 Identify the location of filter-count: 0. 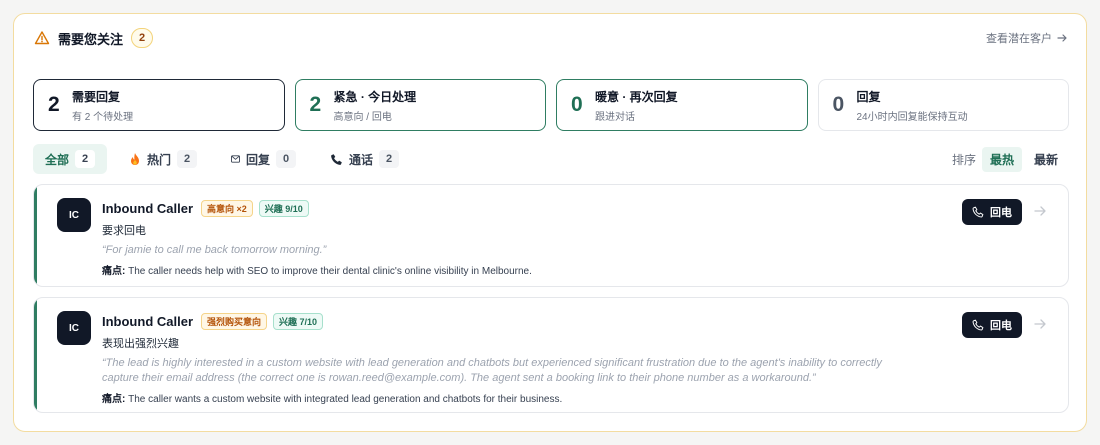
(286, 159).